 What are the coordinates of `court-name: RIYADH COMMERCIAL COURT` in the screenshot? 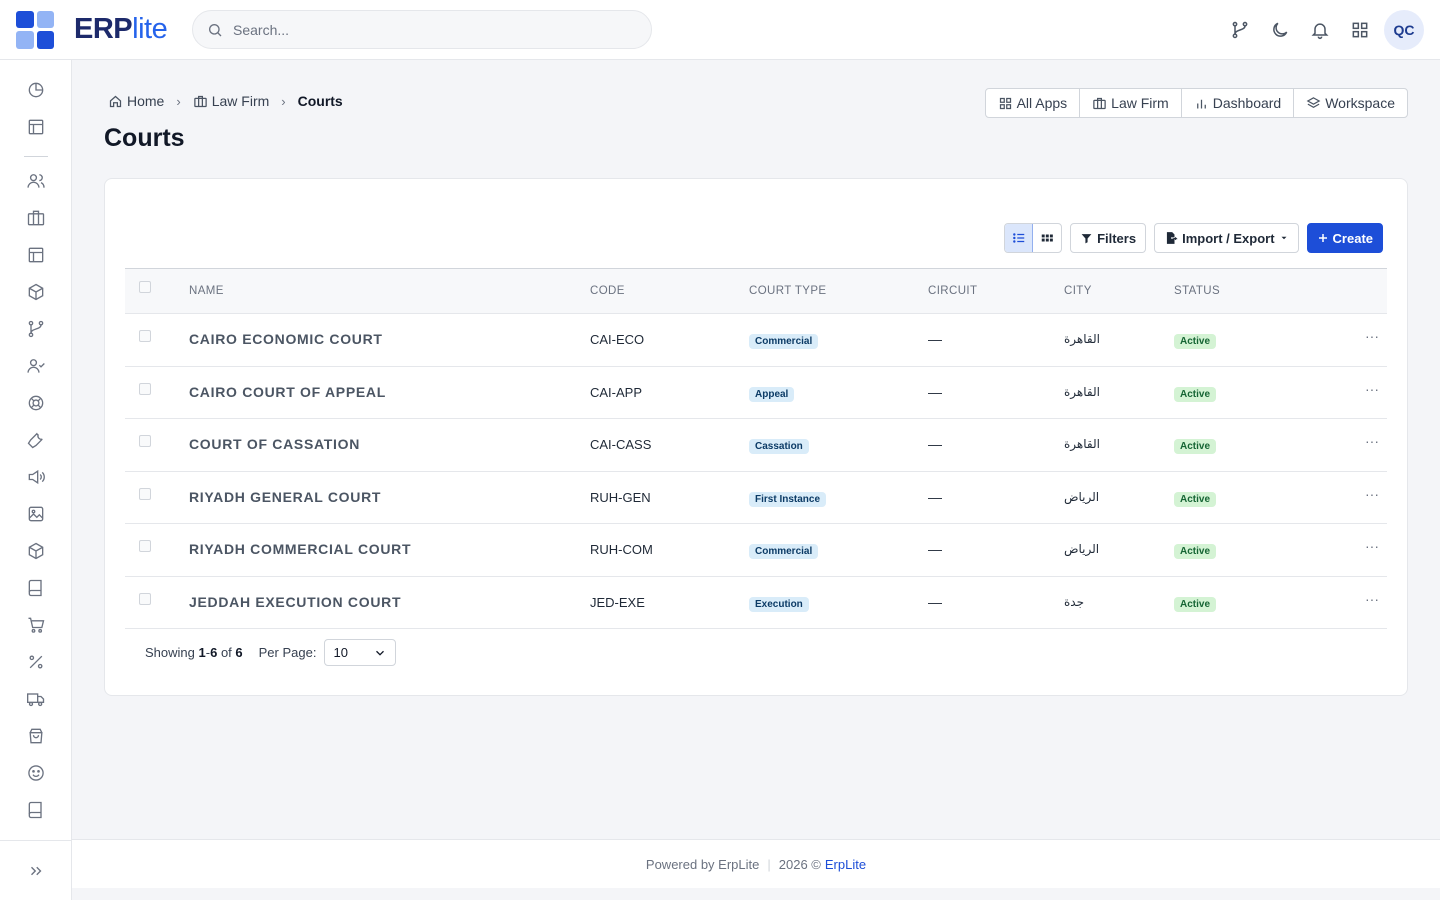 It's located at (300, 549).